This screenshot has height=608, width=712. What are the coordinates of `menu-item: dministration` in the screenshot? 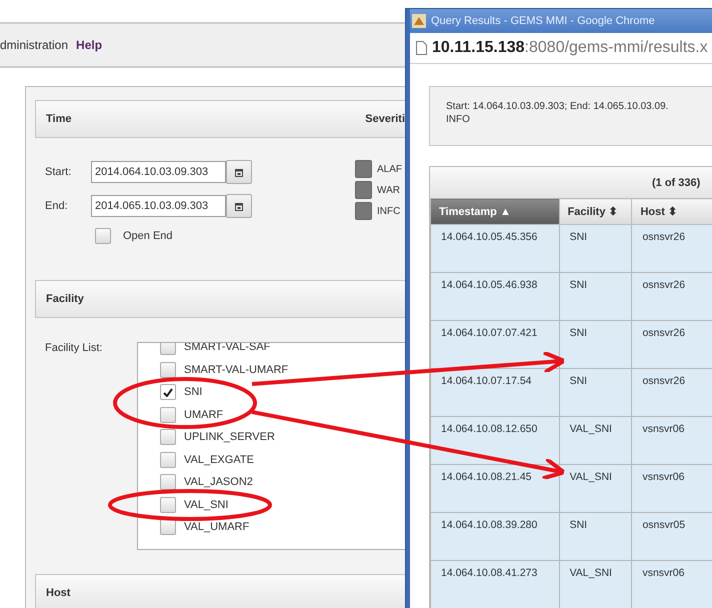 It's located at (34, 45).